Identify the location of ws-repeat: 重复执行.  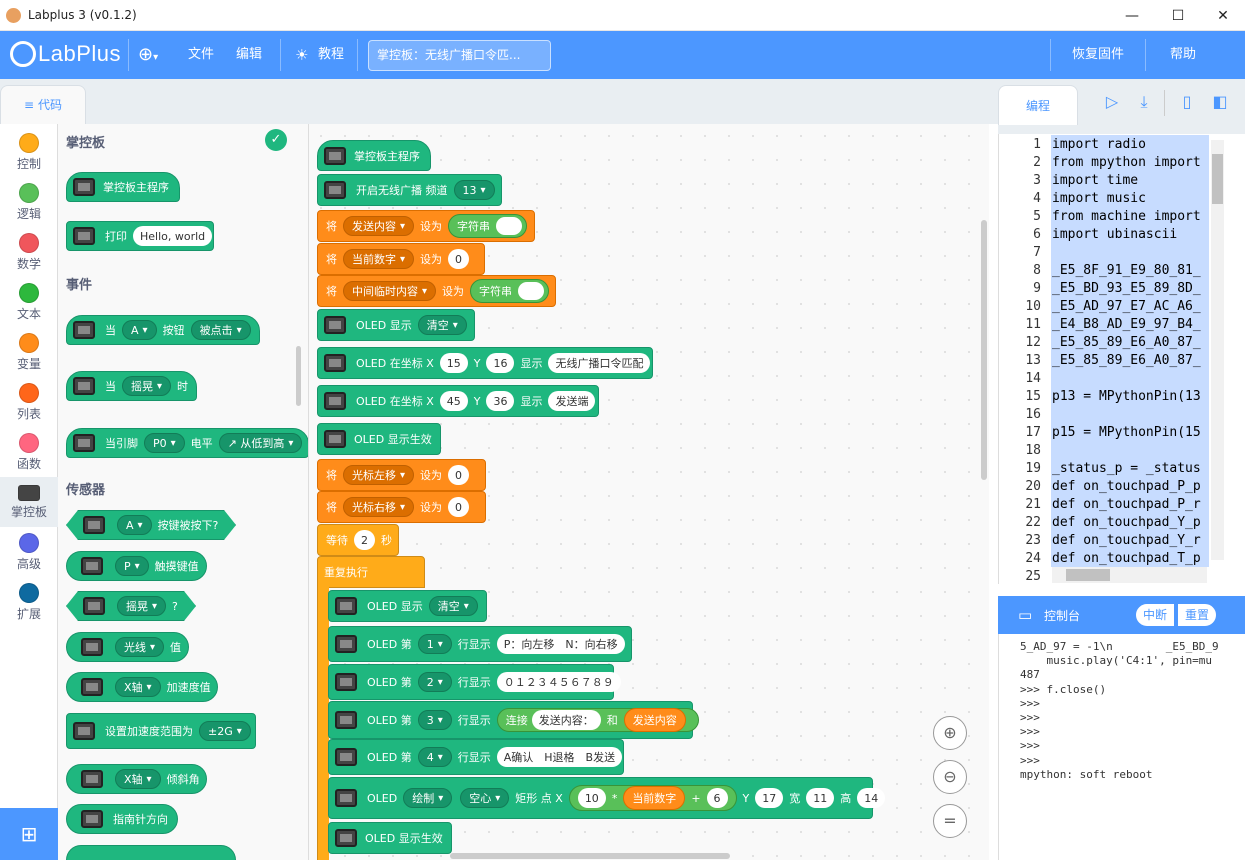
(371, 572).